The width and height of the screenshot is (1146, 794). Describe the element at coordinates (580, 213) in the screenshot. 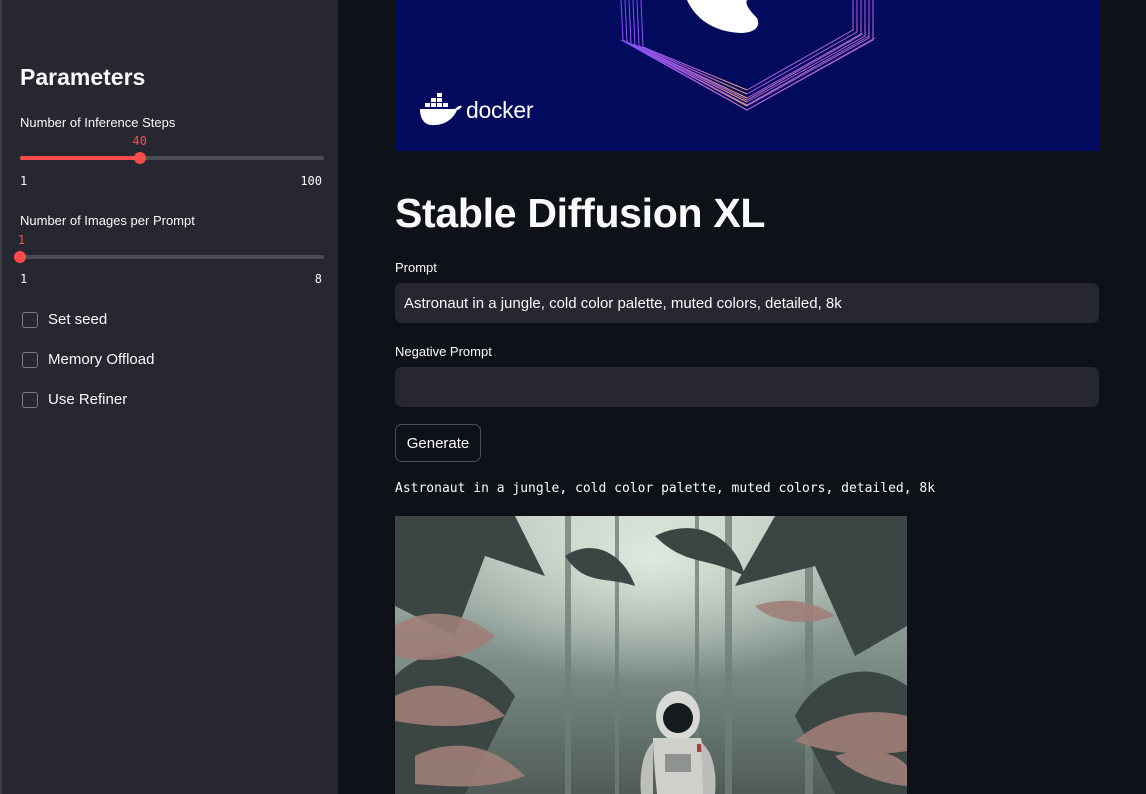

I see `page-title: Stable Diffusion XL` at that location.